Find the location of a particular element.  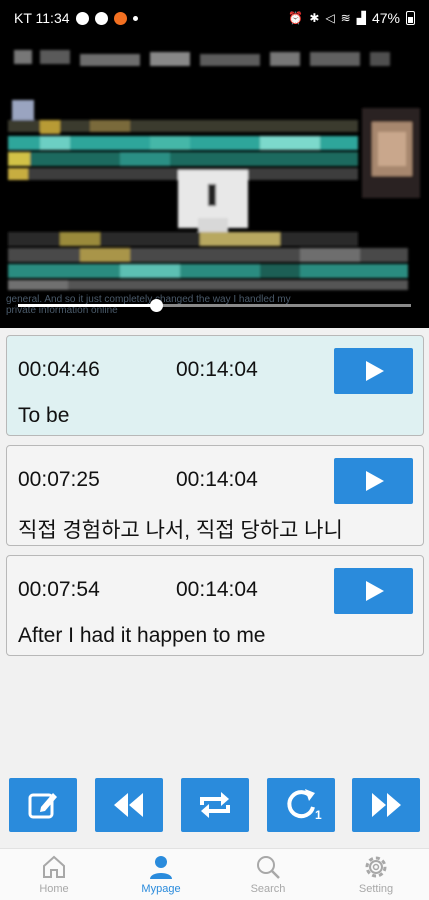

bookmark-card: 00:04:46 00:14:04 To be is located at coordinates (215, 385).